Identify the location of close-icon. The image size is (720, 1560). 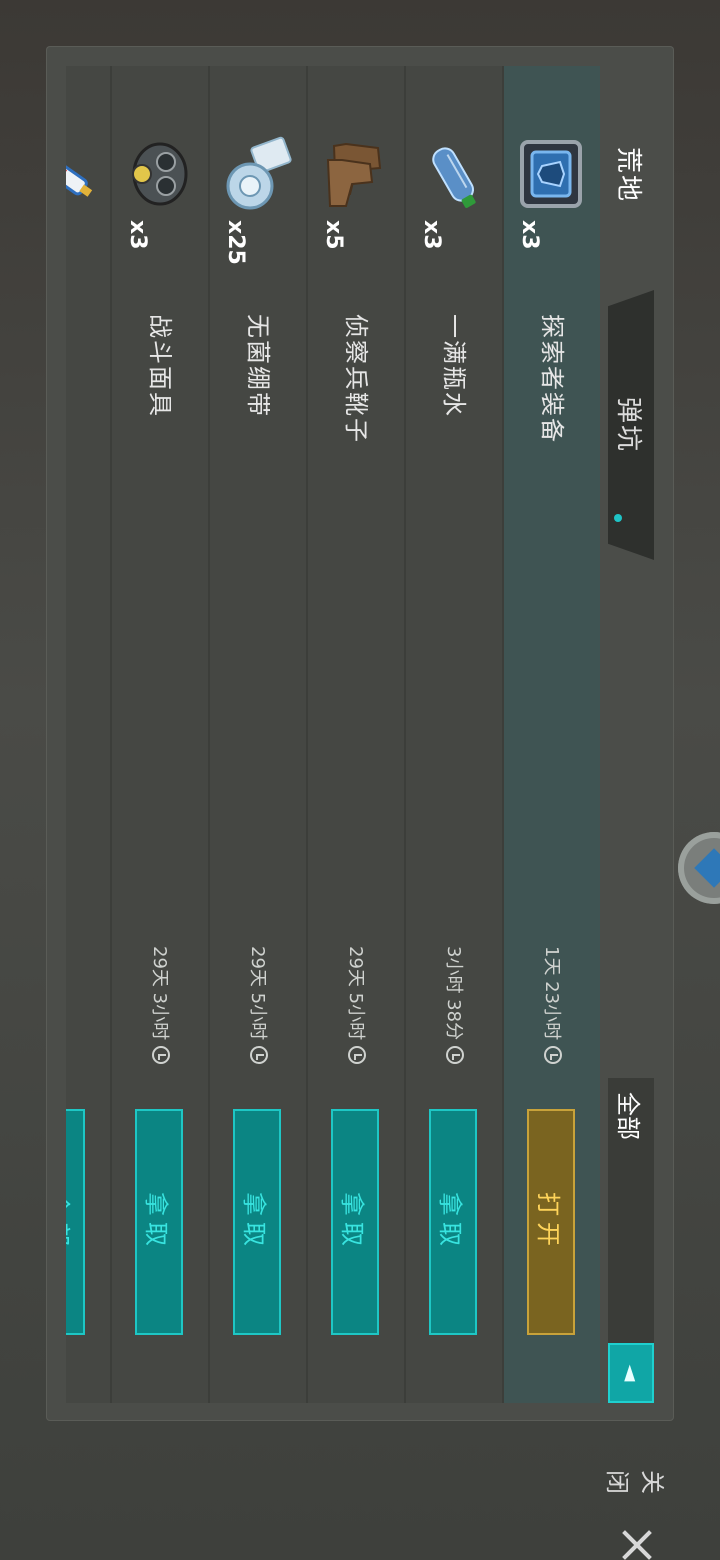
(637, 1544).